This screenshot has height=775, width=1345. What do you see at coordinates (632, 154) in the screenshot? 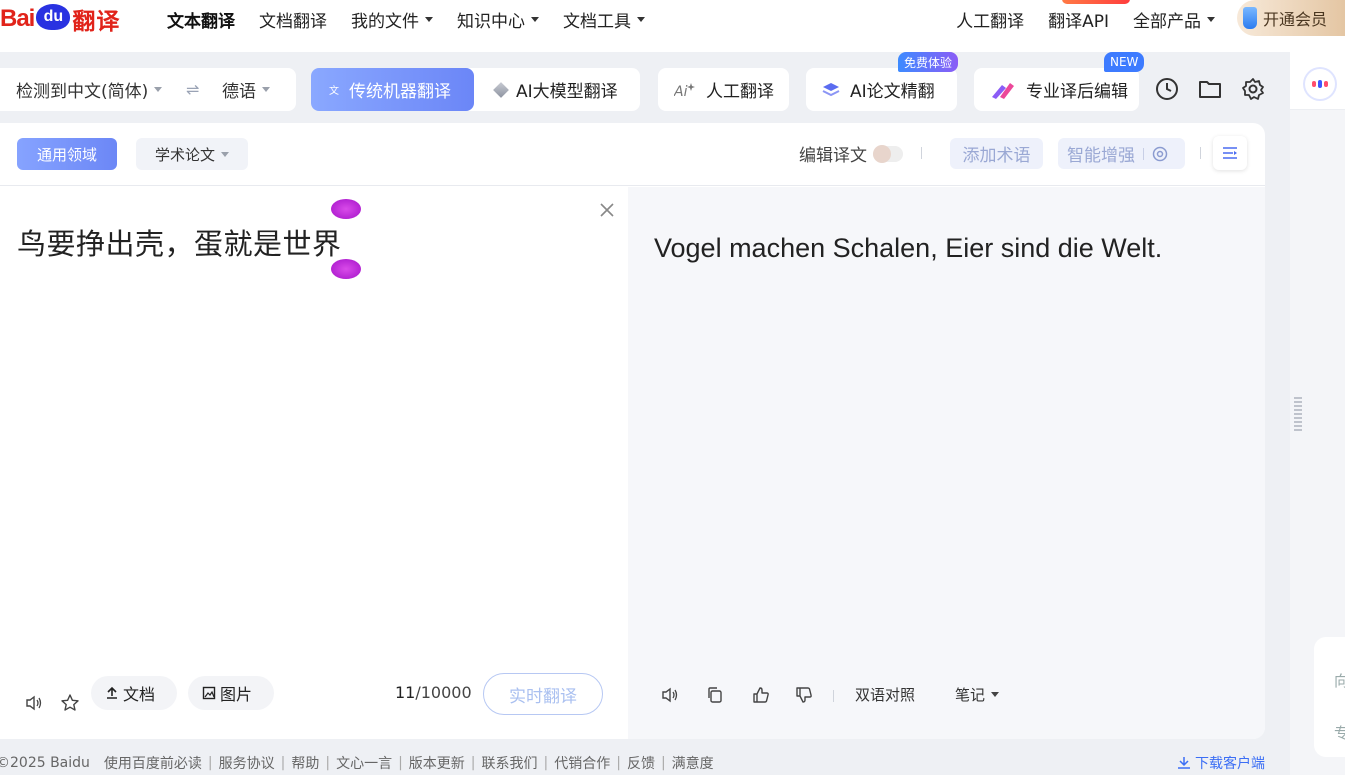
I see `card-header: 通用领域 学术论文 编辑译文 添加术语 智能增强` at bounding box center [632, 154].